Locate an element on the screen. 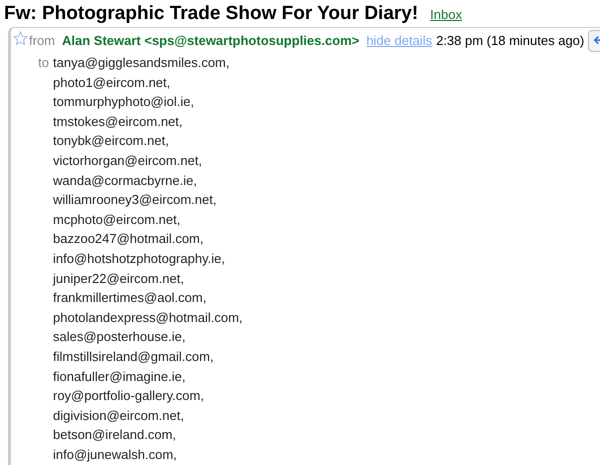 This screenshot has height=465, width=600. from-label: from is located at coordinates (42, 41).